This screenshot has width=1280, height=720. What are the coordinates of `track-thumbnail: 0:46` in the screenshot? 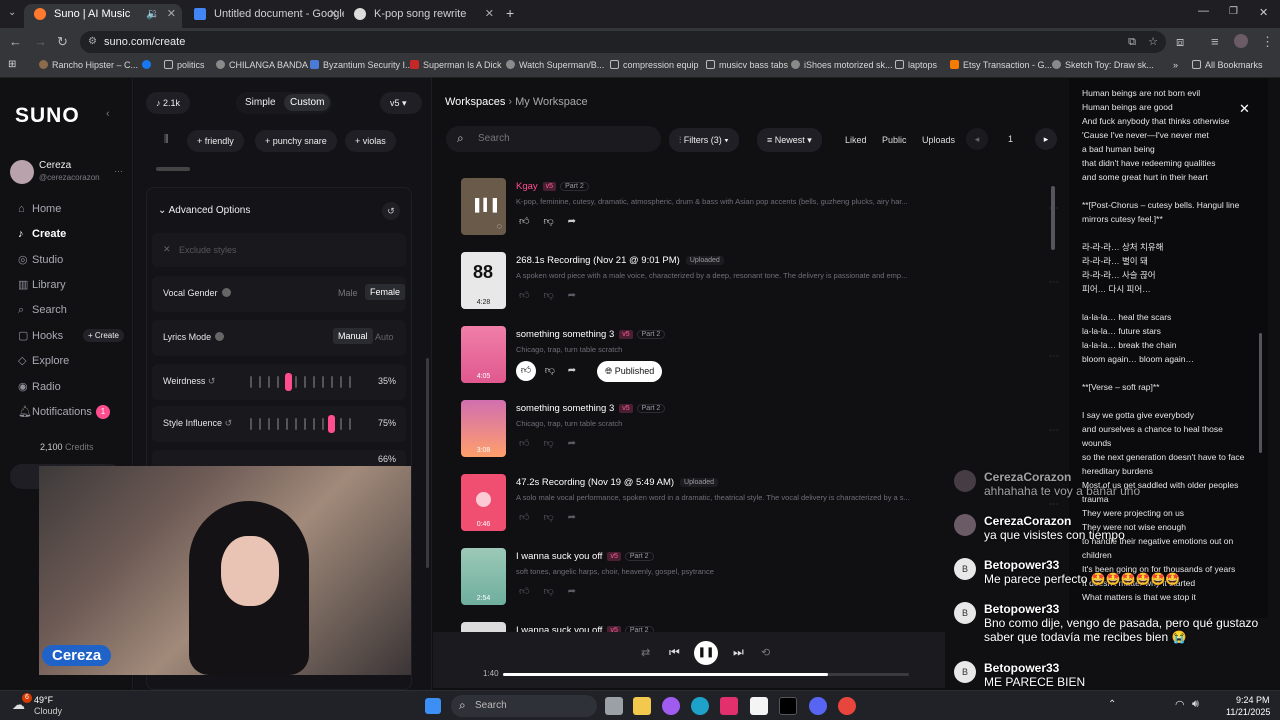 It's located at (483, 502).